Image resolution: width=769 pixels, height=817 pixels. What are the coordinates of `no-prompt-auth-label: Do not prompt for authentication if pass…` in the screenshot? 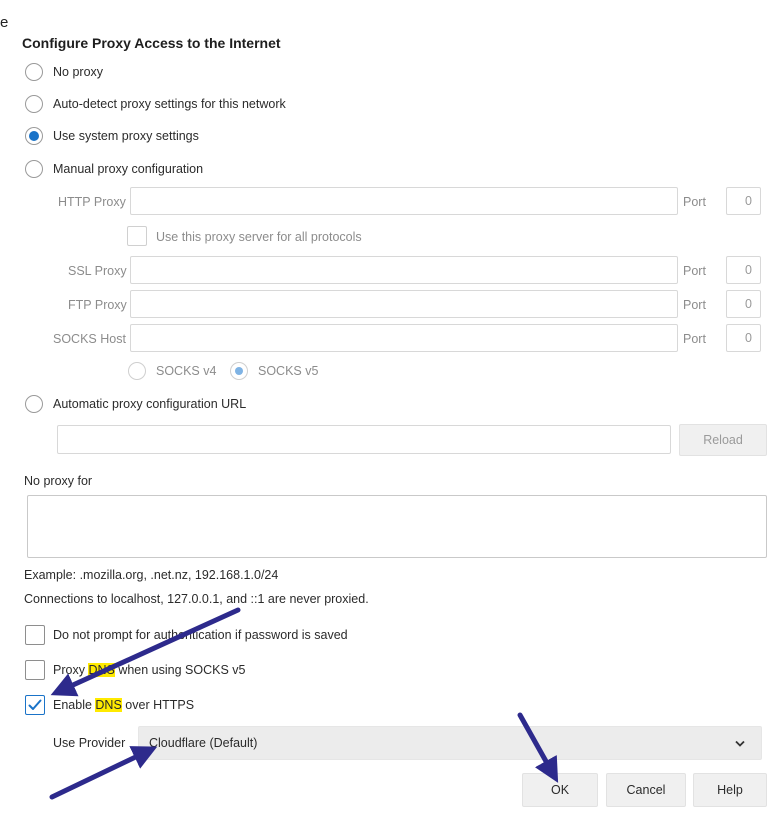 It's located at (200, 635).